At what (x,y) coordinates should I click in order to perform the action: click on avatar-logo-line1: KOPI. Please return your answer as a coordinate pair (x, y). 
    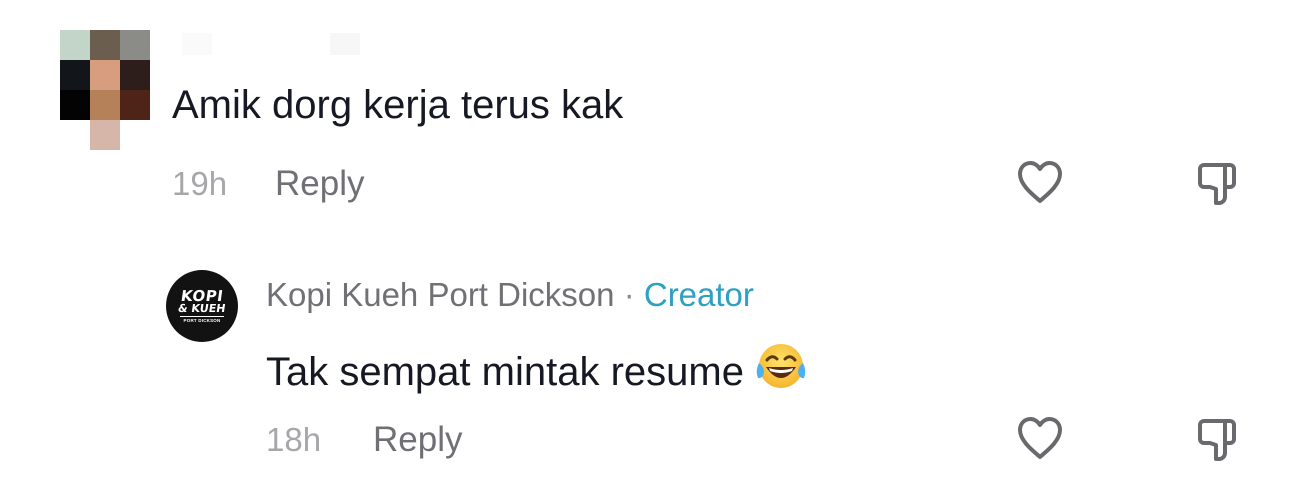
    Looking at the image, I should click on (202, 296).